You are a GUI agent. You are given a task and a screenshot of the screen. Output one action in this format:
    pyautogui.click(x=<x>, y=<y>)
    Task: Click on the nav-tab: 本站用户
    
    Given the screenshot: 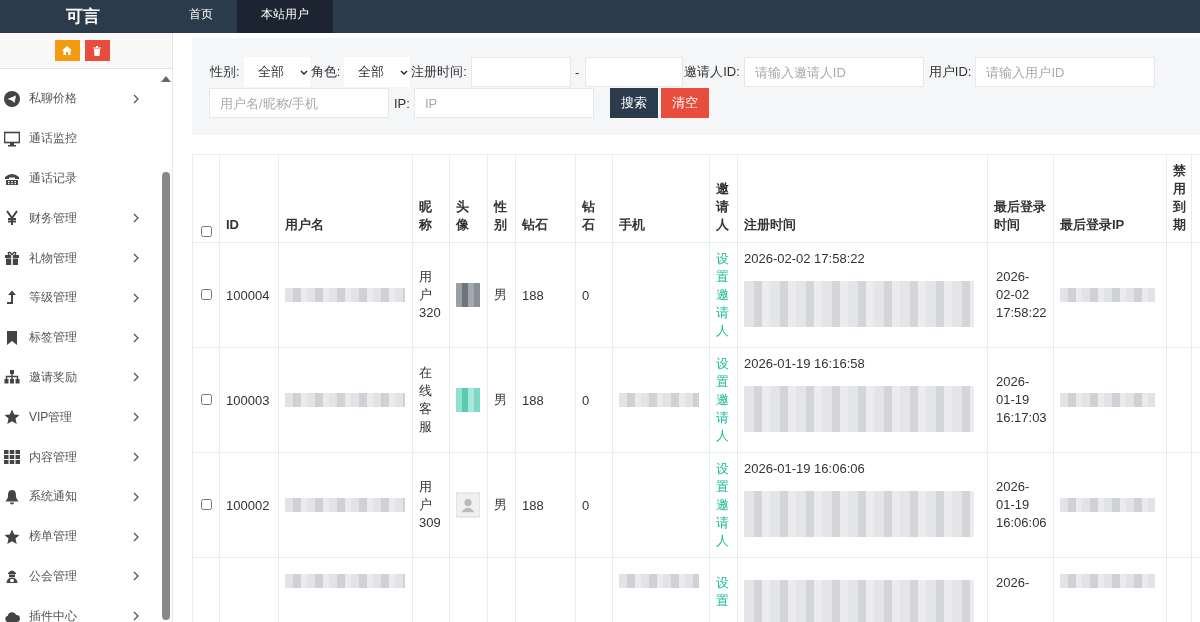 What is the action you would take?
    pyautogui.click(x=285, y=16)
    